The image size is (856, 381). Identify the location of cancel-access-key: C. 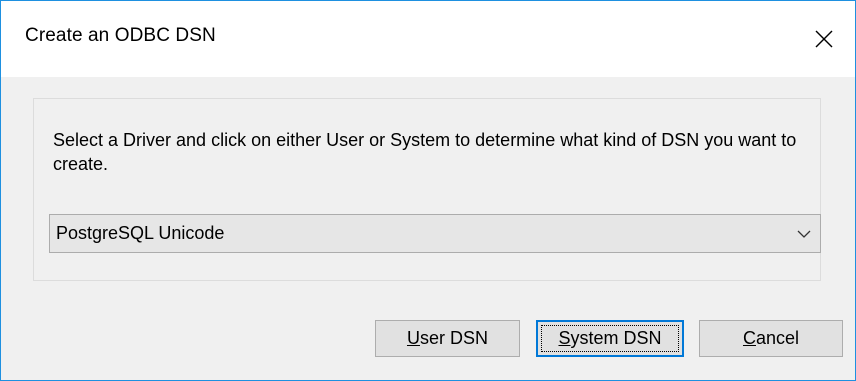
(749, 338).